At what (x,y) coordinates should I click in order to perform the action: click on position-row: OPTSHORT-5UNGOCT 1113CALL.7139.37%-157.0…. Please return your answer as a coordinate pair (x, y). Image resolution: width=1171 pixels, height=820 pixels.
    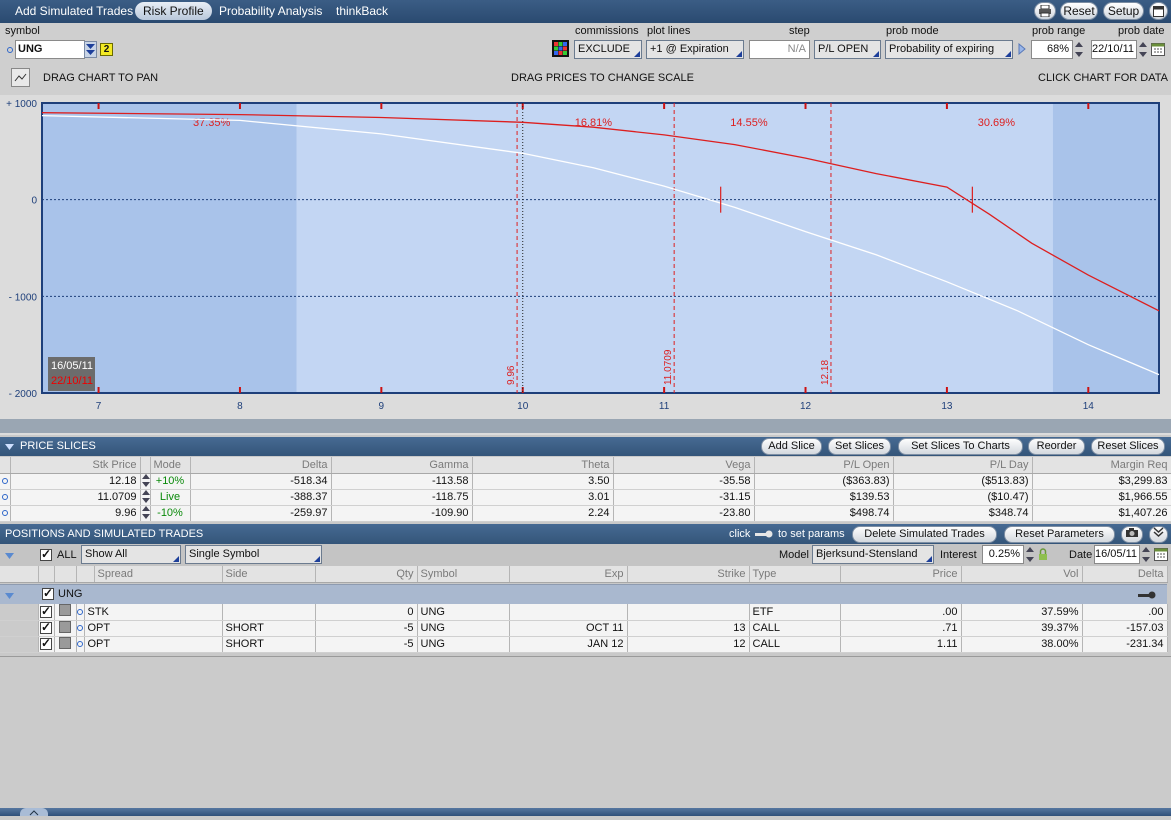
    Looking at the image, I should click on (584, 628).